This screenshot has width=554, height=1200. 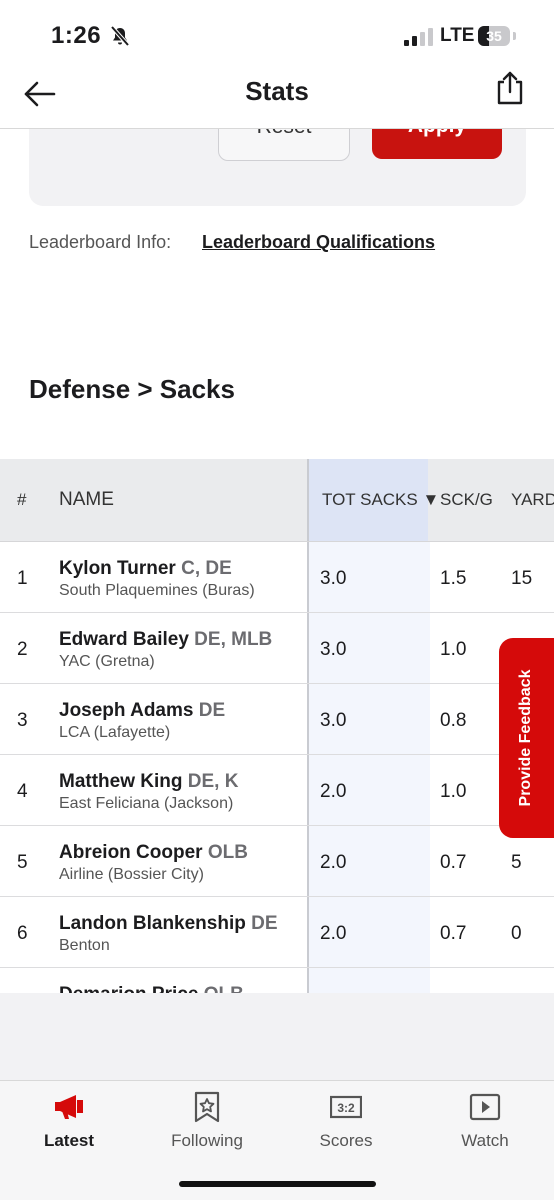 What do you see at coordinates (115, 732) in the screenshot?
I see `player-school: LCA (Lafayette)` at bounding box center [115, 732].